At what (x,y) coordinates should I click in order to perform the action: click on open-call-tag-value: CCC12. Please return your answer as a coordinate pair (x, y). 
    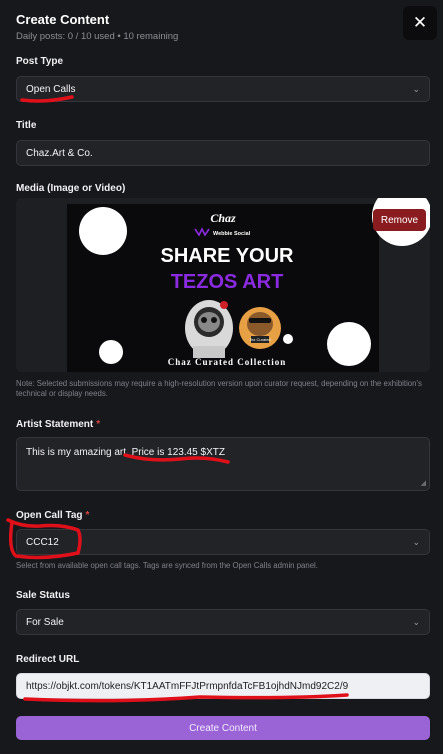
    Looking at the image, I should click on (42, 542).